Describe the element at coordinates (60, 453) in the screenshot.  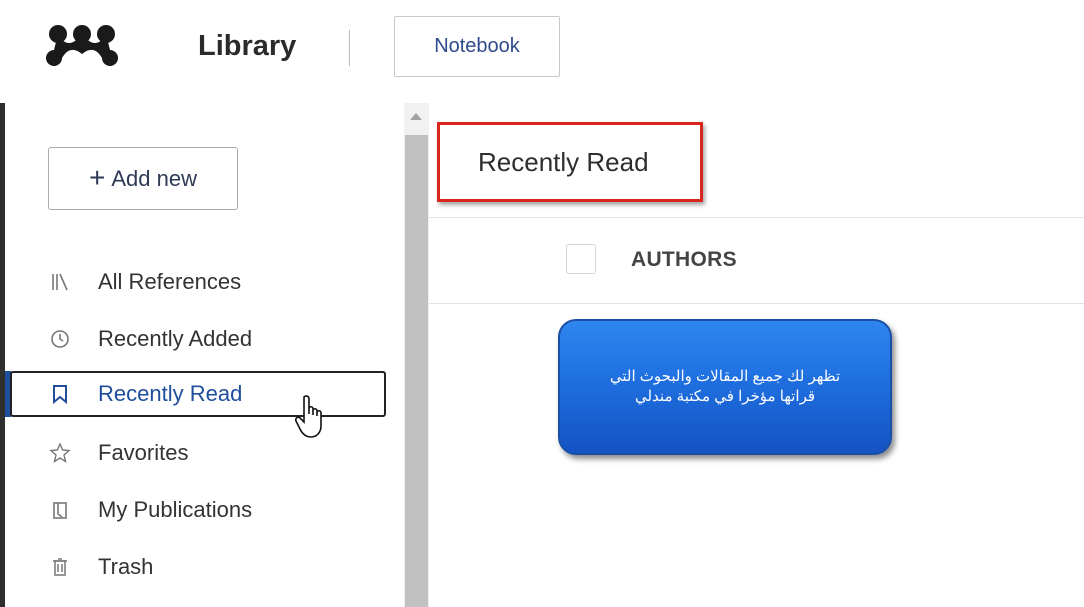
I see `star-icon` at that location.